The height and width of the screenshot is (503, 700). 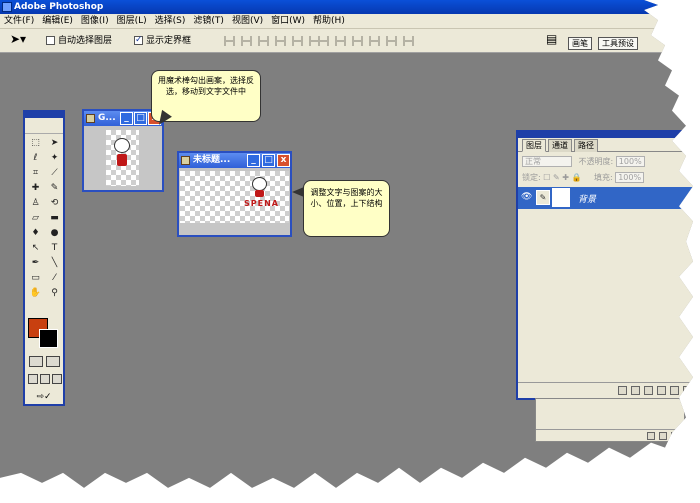 What do you see at coordinates (45, 379) in the screenshot?
I see `screen-mode-menu-icon` at bounding box center [45, 379].